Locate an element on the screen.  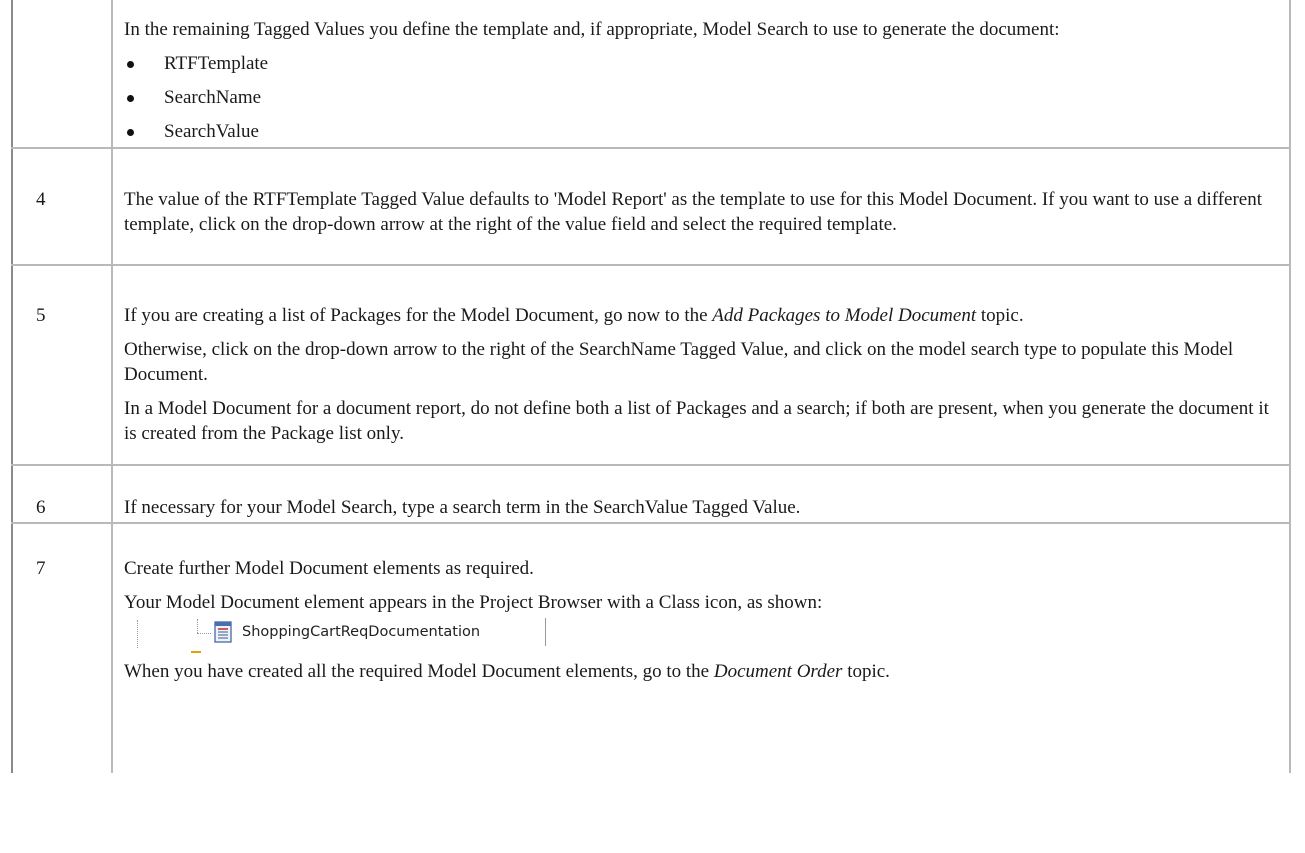
step-number-cell is located at coordinates (62, 74).